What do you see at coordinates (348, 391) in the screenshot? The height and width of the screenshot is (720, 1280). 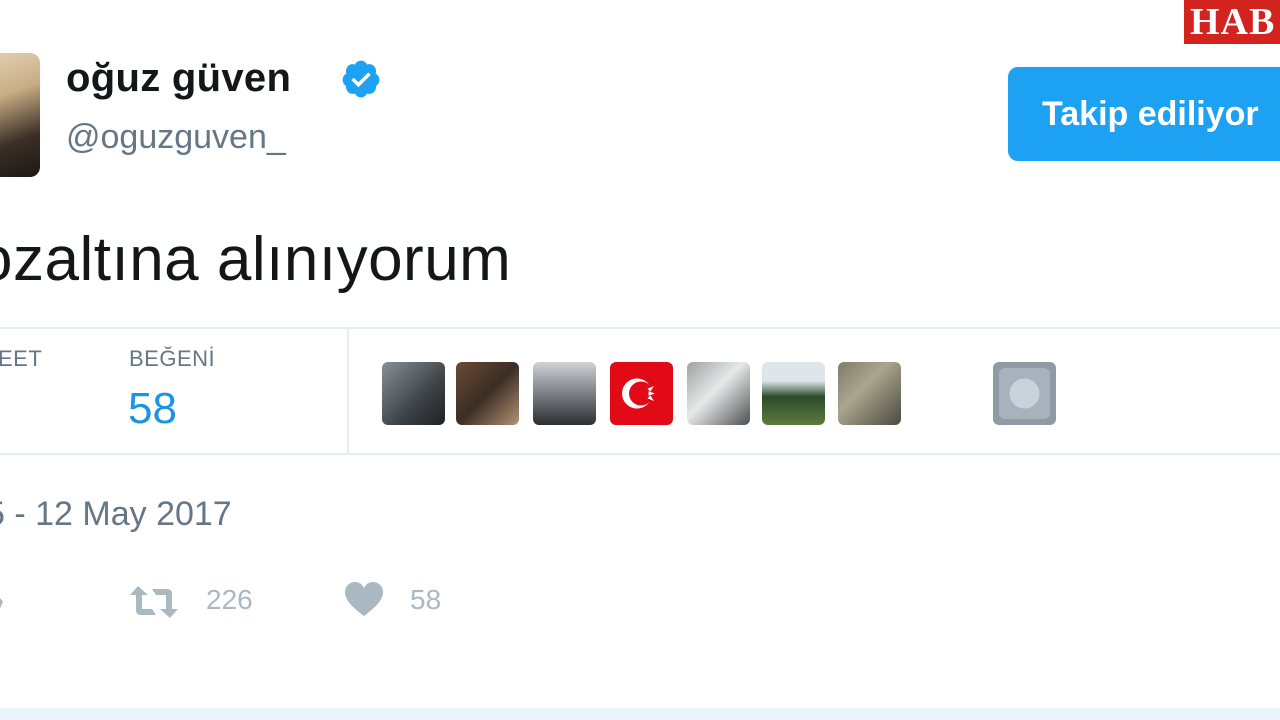 I see `stats-vertical-divider` at bounding box center [348, 391].